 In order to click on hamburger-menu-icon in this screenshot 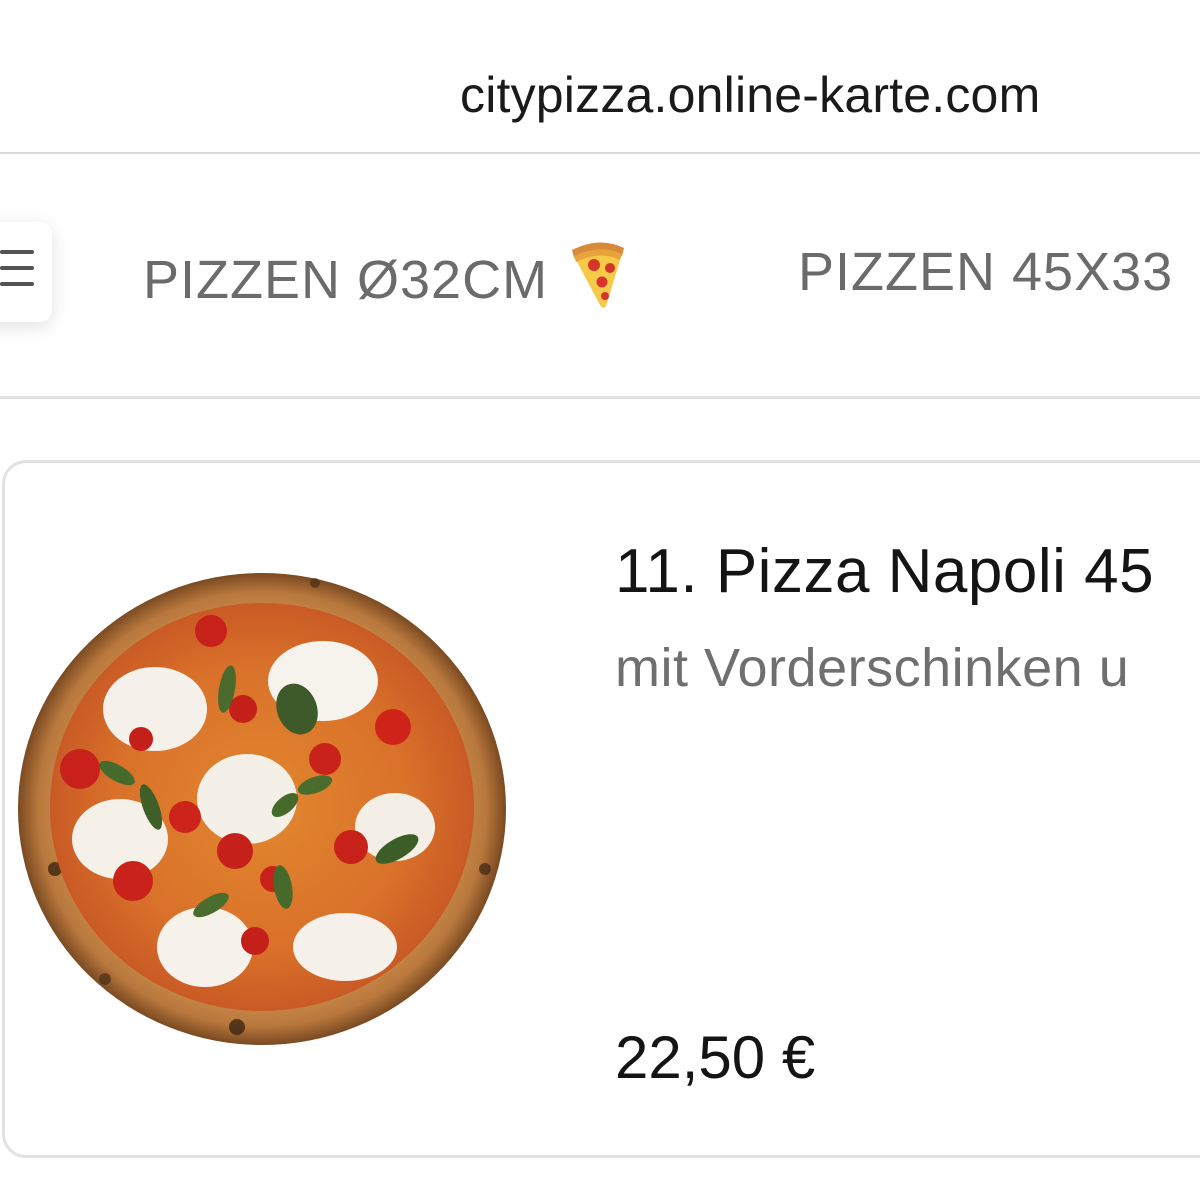, I will do `click(17, 274)`.